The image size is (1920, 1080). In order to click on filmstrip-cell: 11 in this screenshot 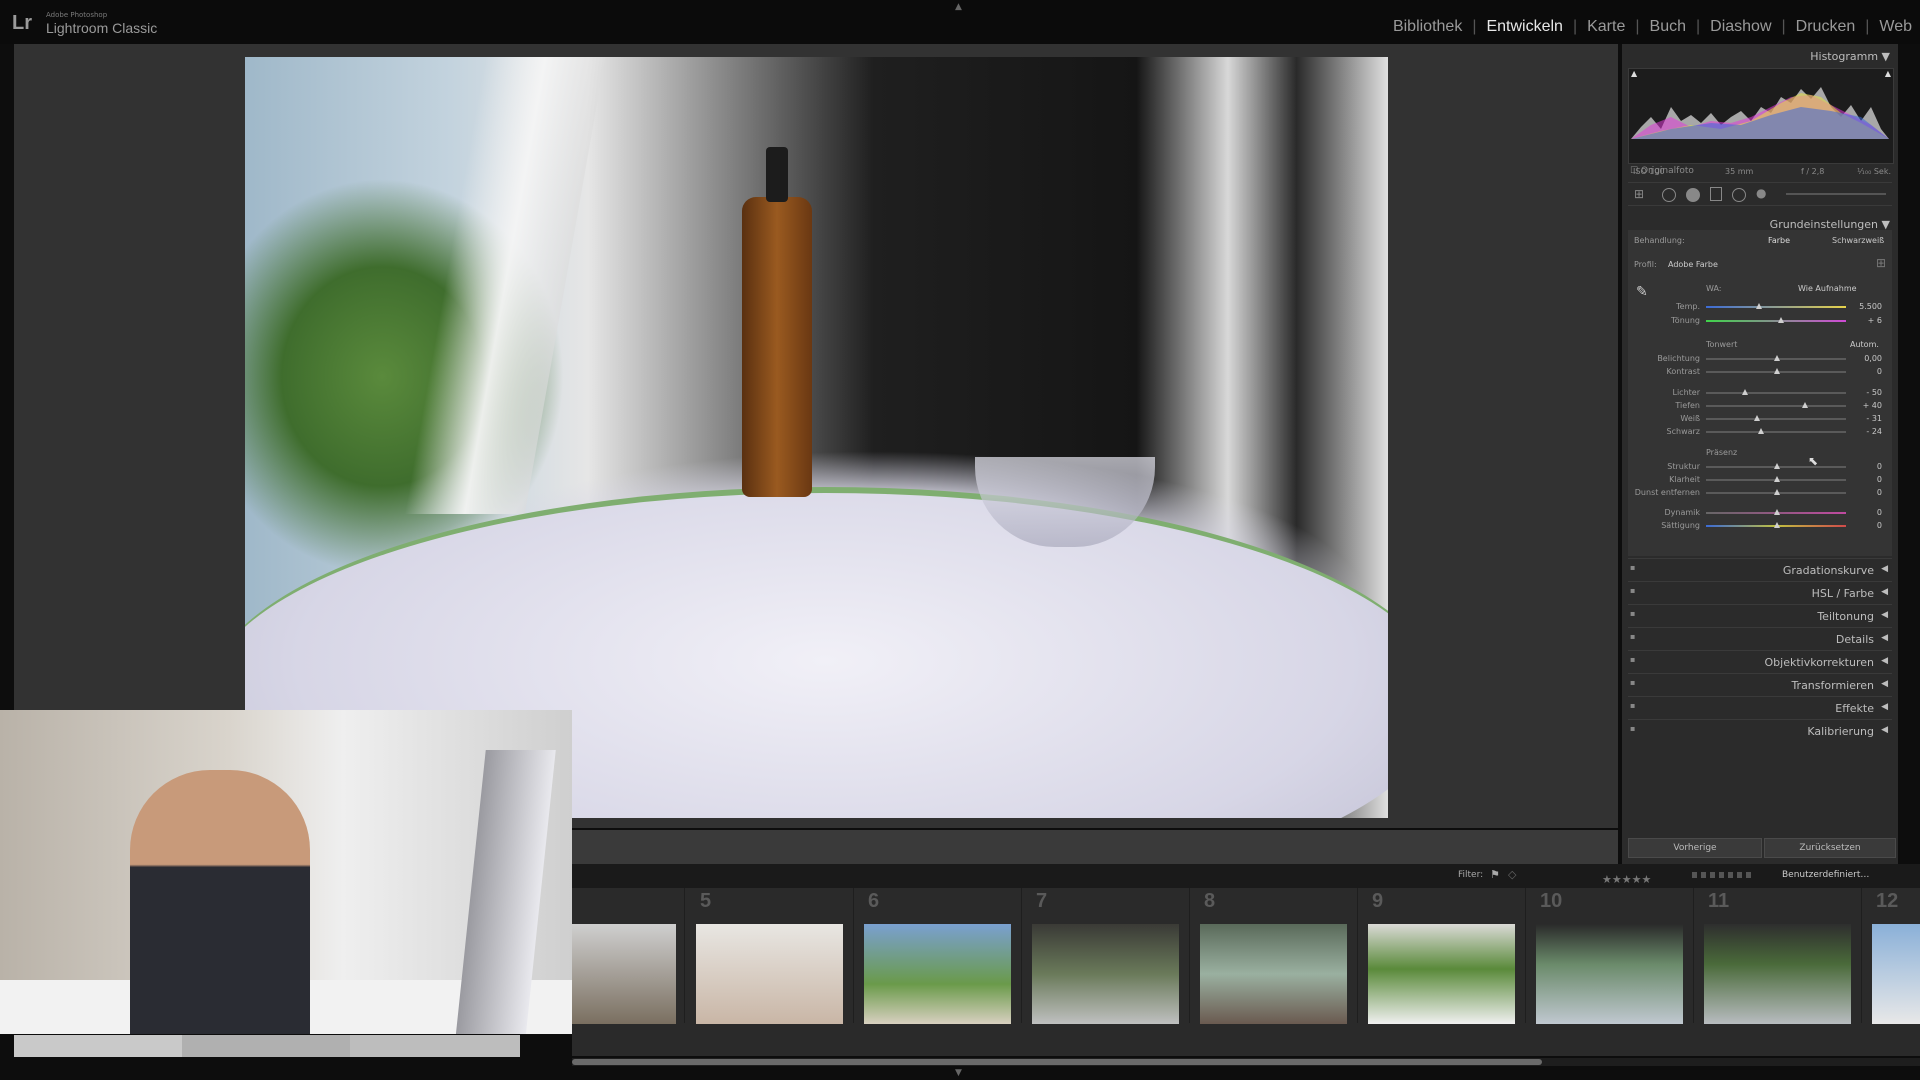, I will do `click(1778, 956)`.